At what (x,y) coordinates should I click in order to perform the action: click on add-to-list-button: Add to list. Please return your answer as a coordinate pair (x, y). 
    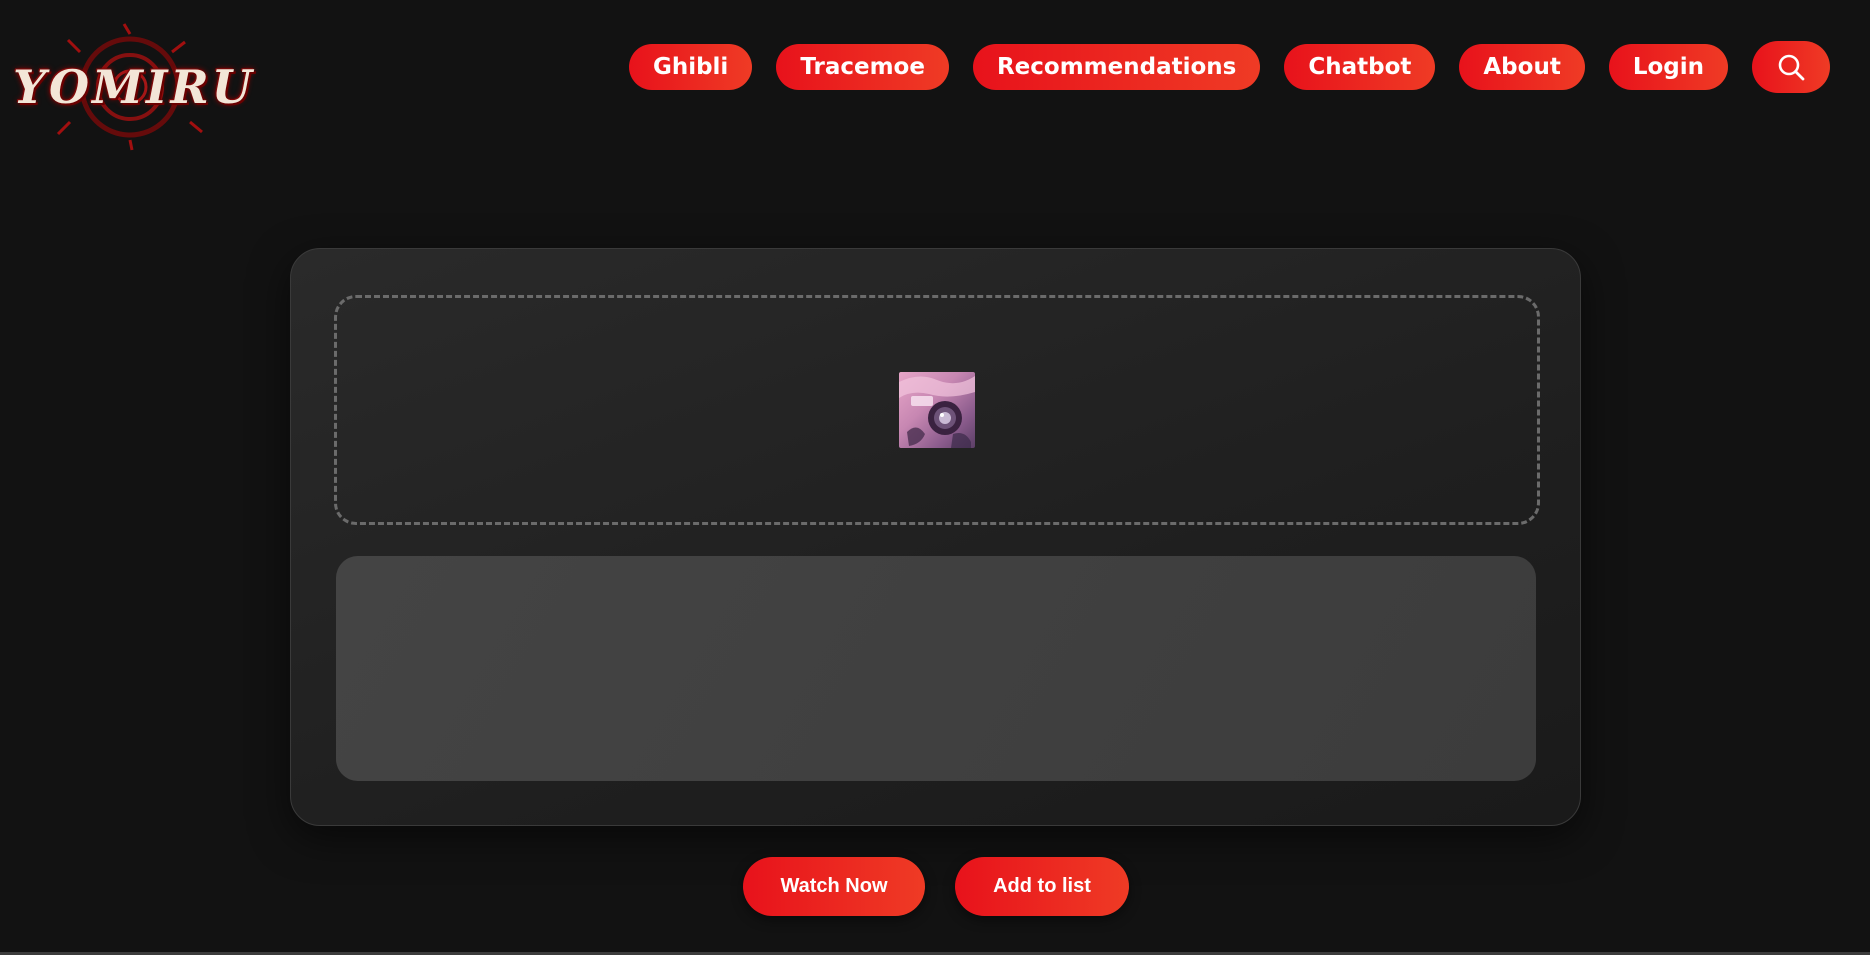
    Looking at the image, I should click on (1042, 886).